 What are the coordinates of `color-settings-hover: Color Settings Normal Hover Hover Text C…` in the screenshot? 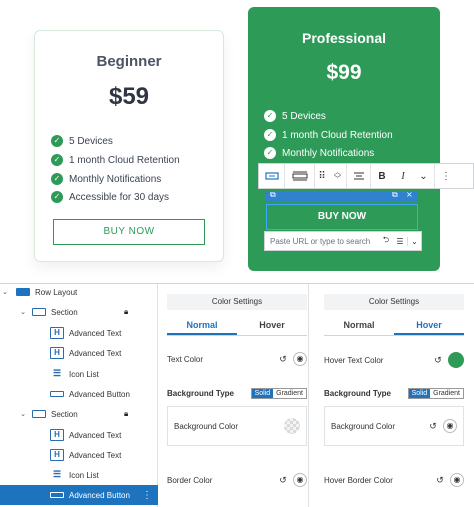 It's located at (391, 395).